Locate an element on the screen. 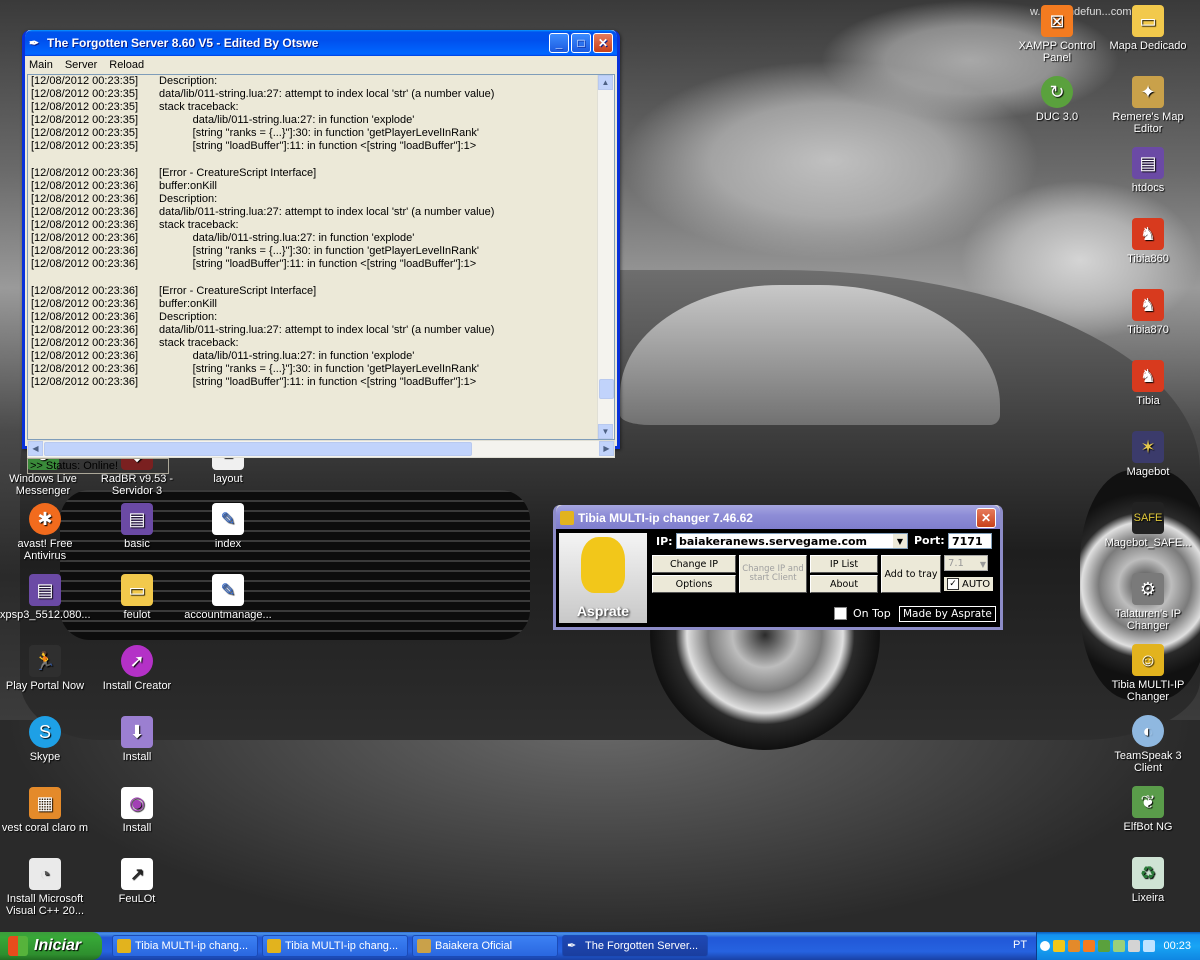  language-indicator: PT is located at coordinates (1020, 945).